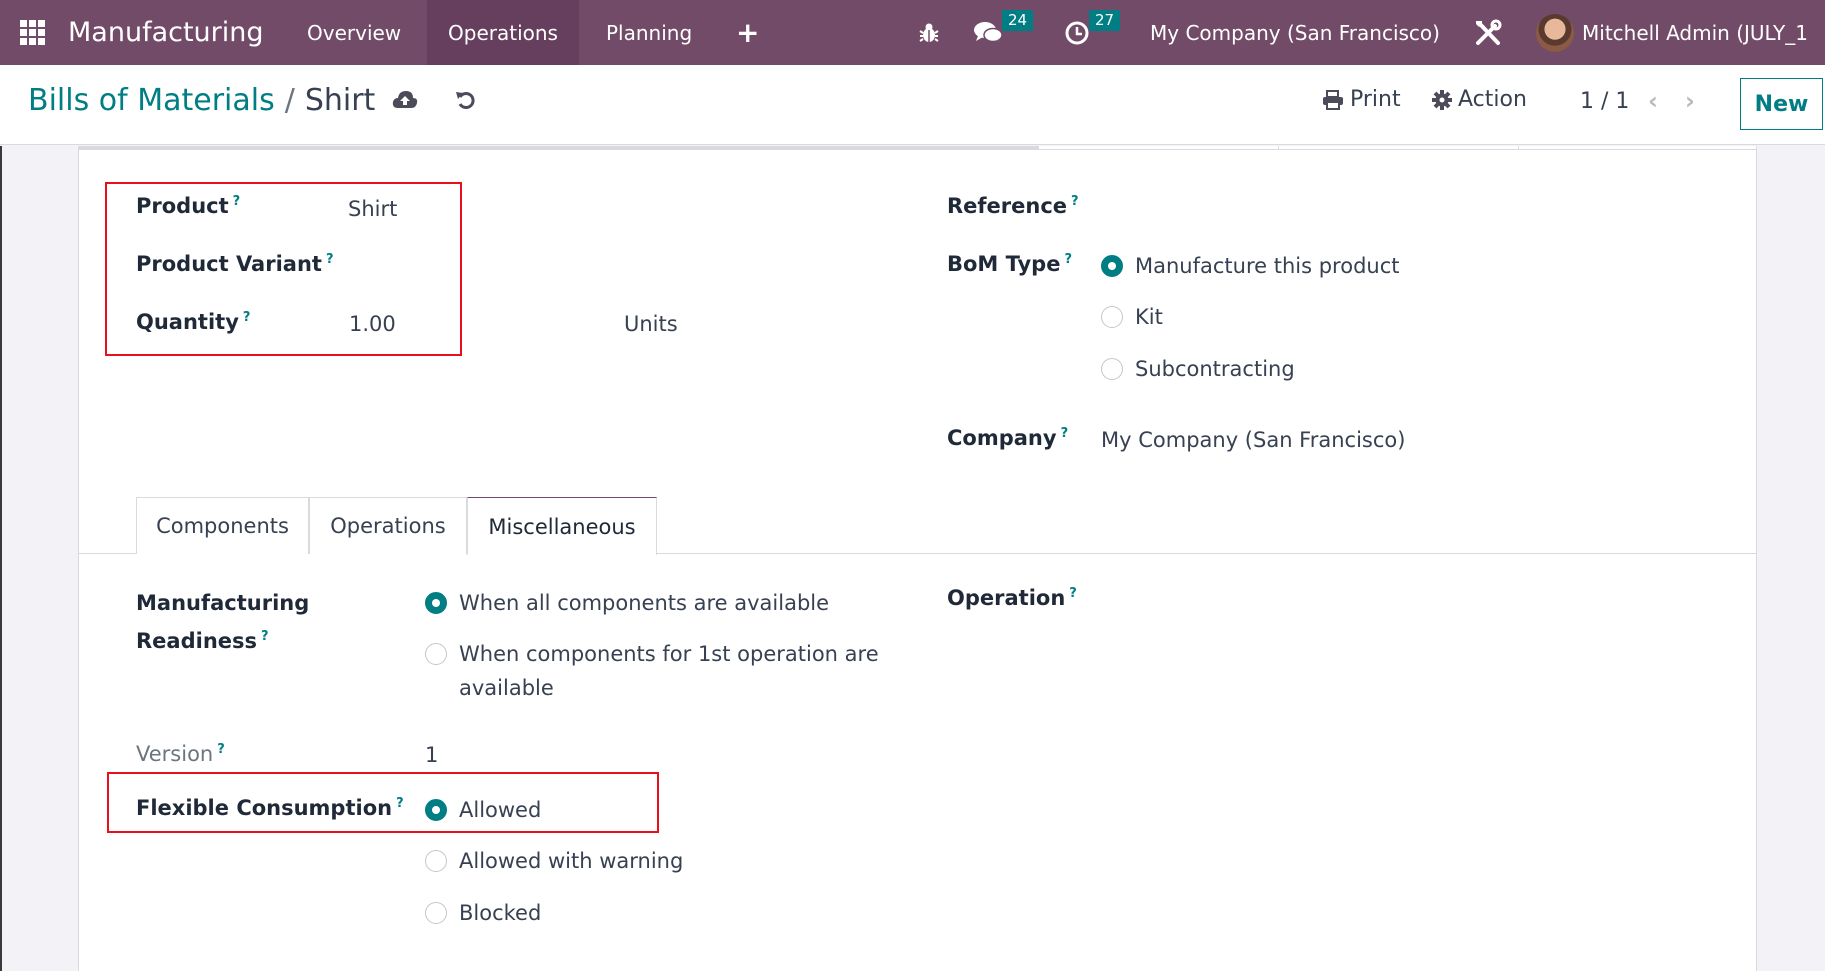 This screenshot has height=971, width=1825. I want to click on version-field: 1, so click(431, 755).